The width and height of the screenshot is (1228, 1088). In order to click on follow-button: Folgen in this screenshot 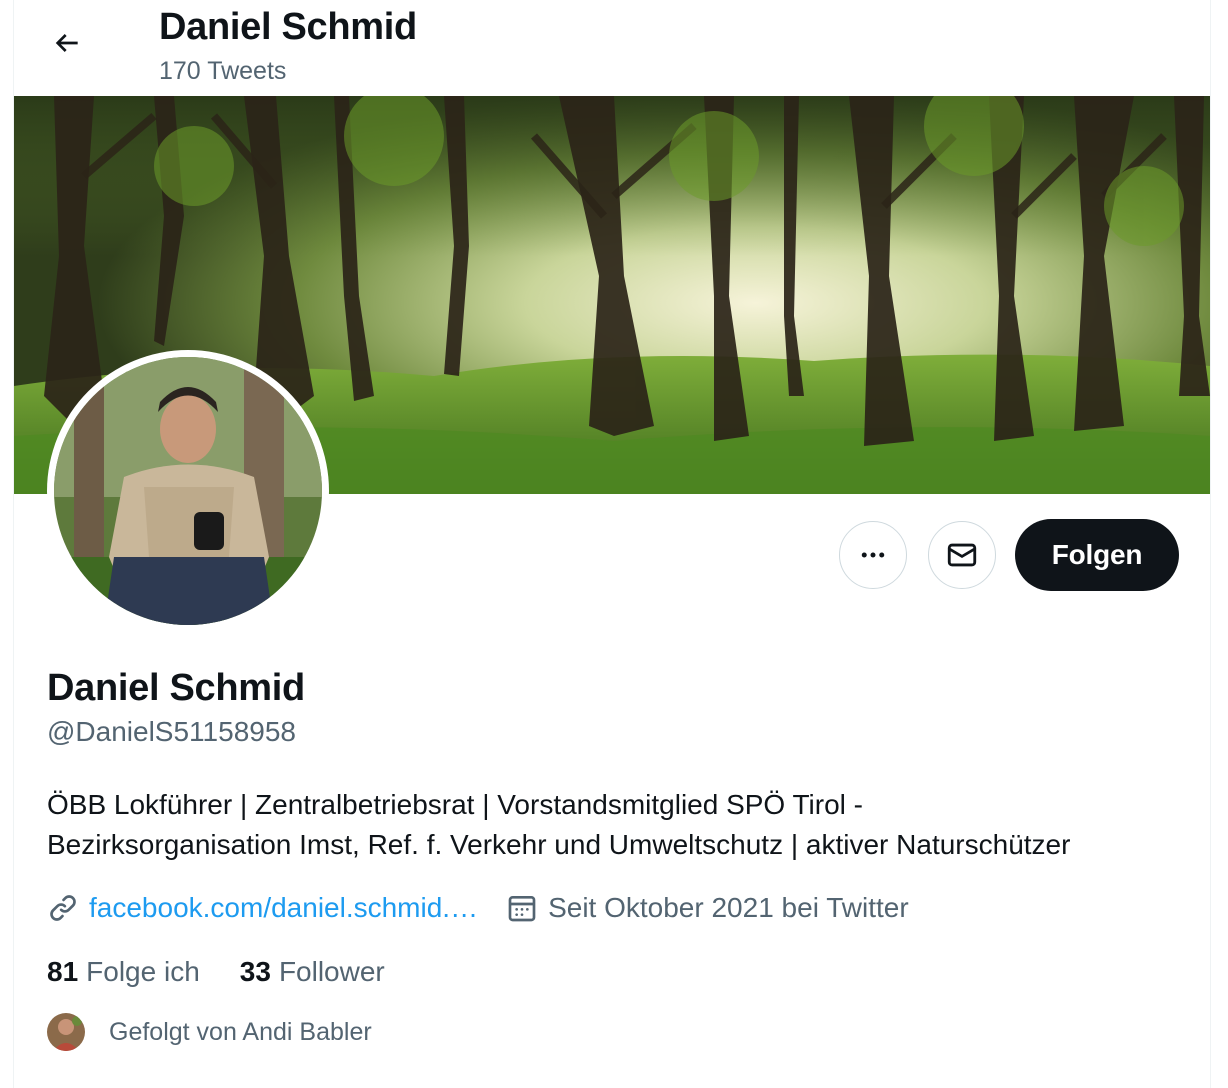, I will do `click(1097, 555)`.